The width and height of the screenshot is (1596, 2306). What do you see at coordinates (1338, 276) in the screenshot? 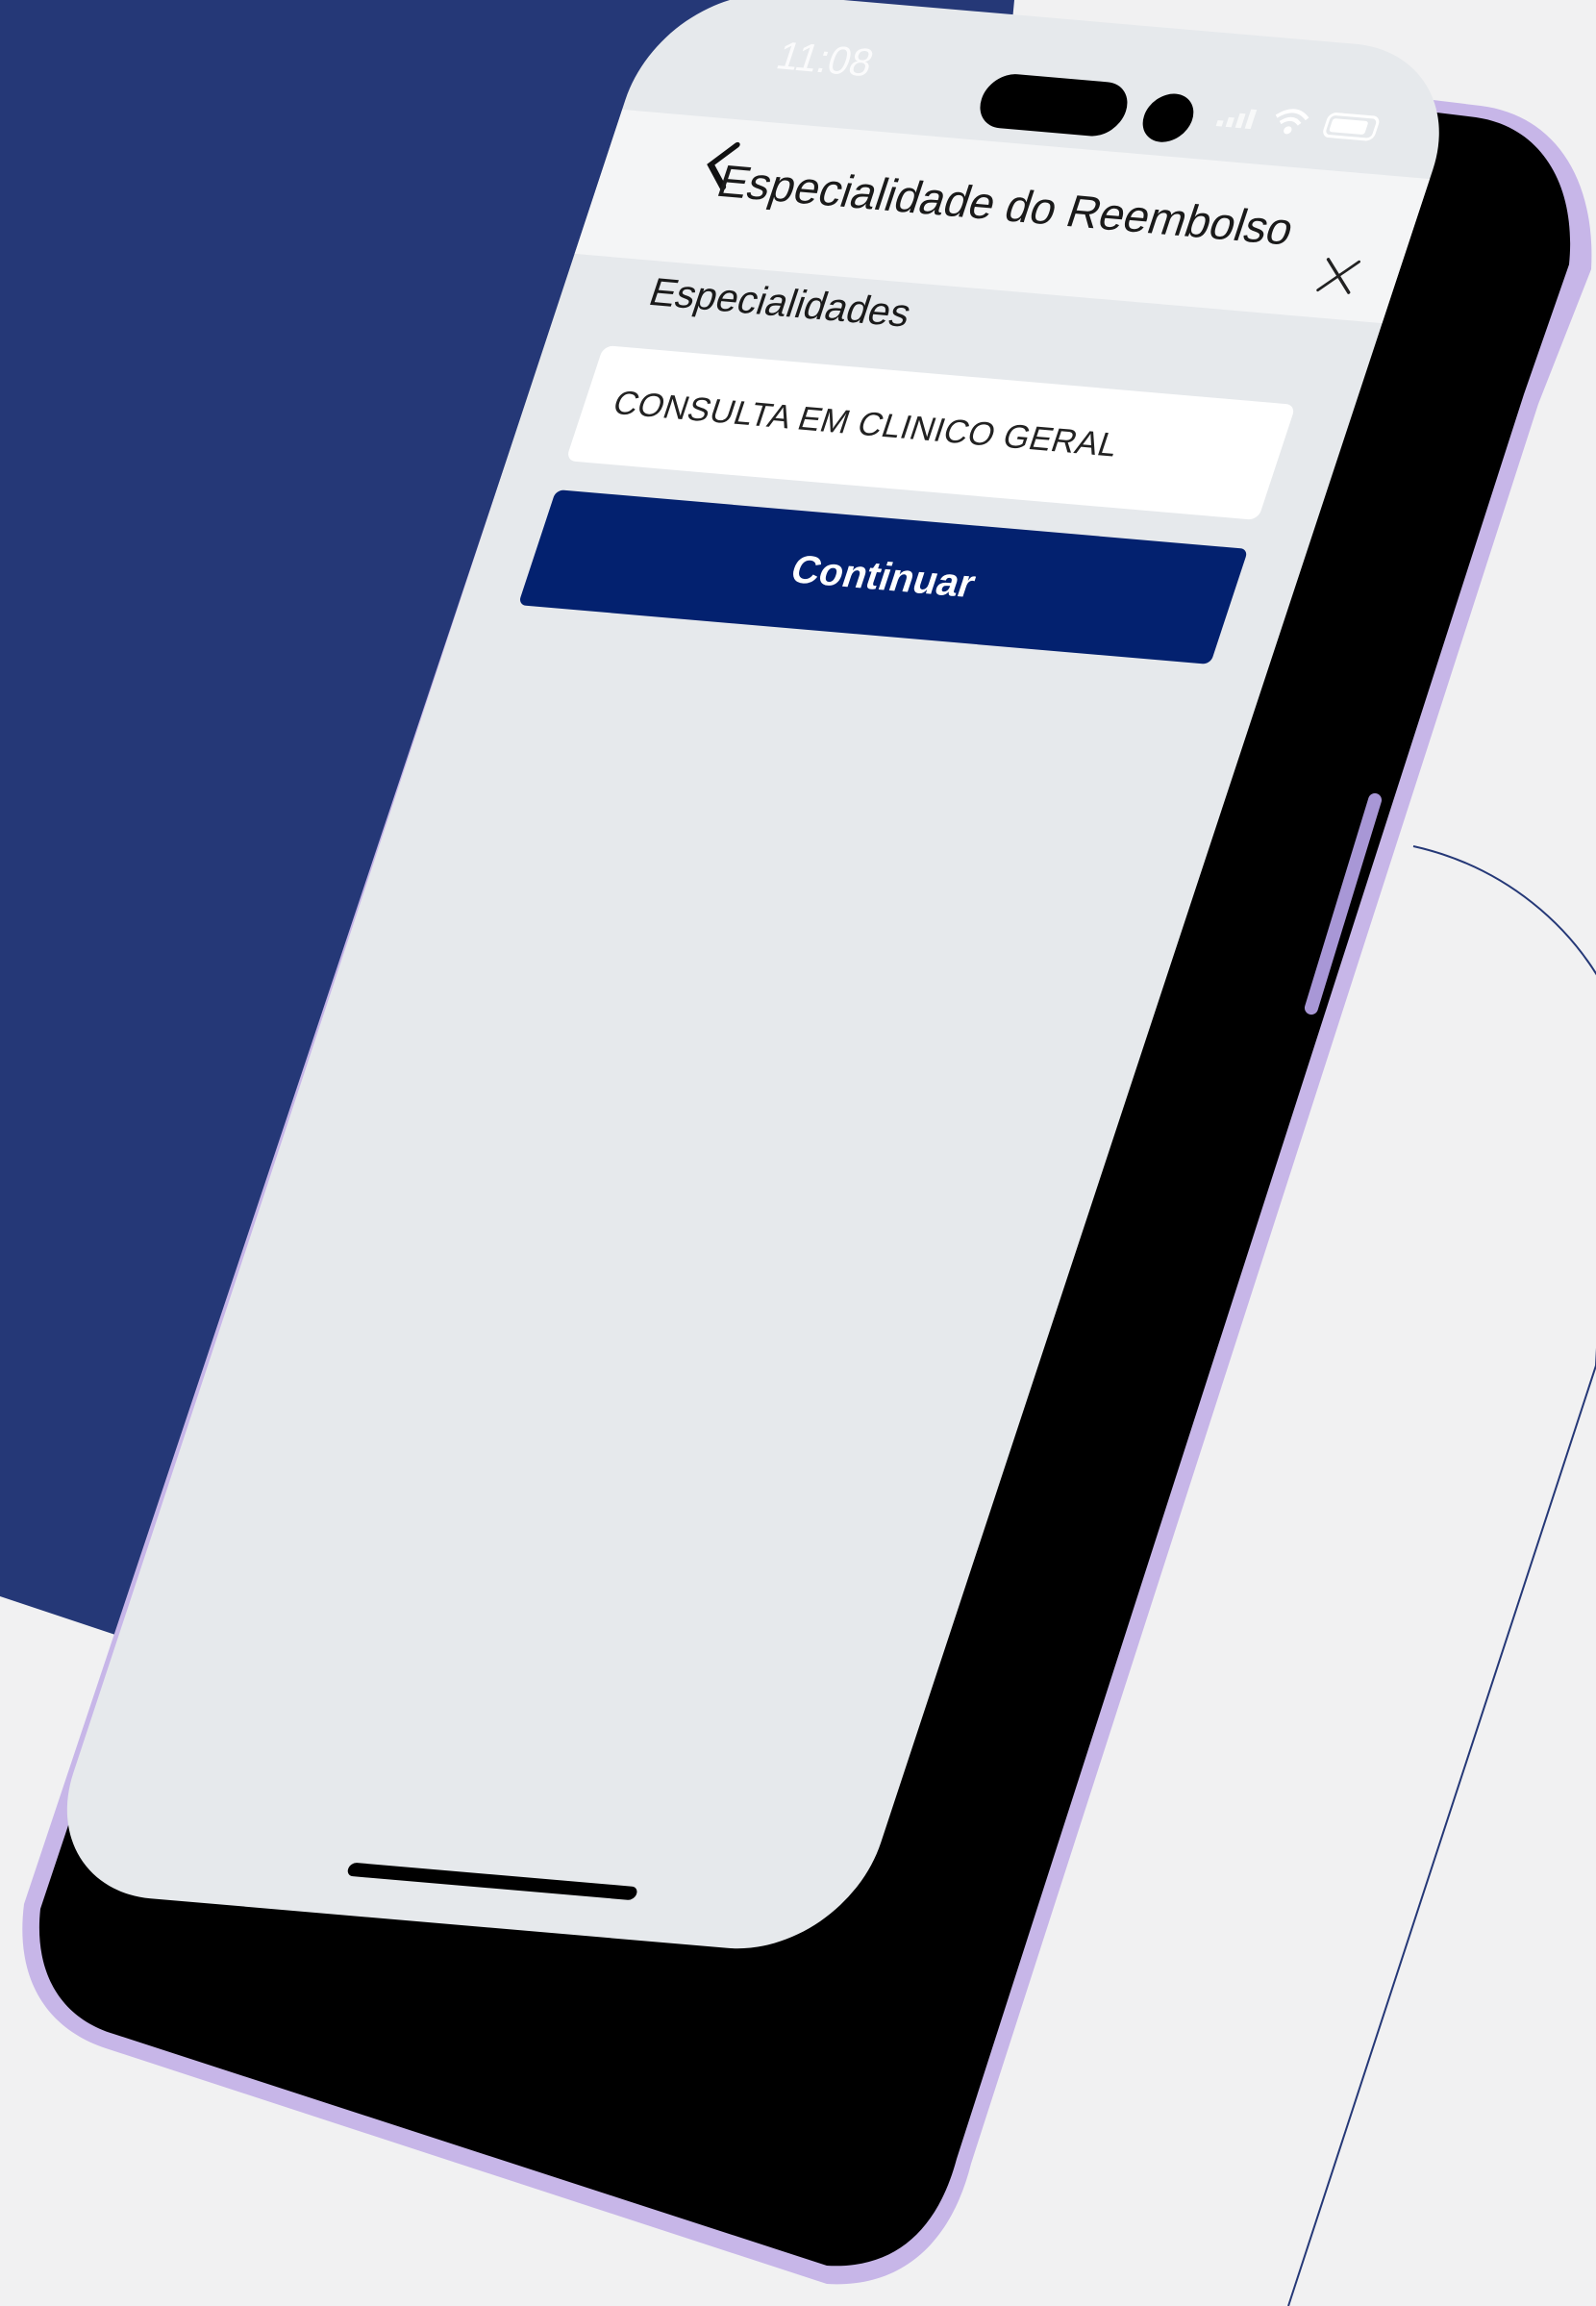
I see `close-icon` at bounding box center [1338, 276].